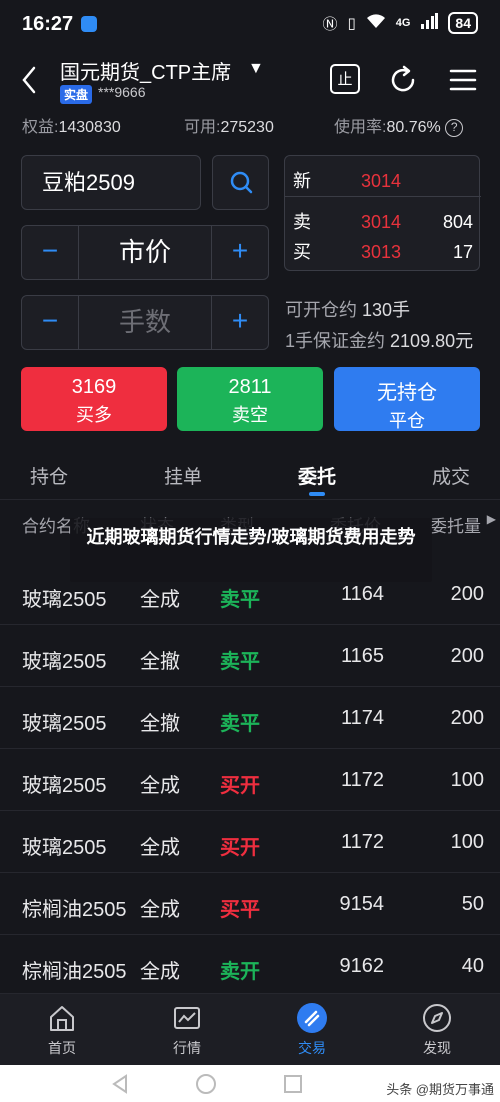 This screenshot has width=500, height=1102. I want to click on help-icon: ?, so click(454, 128).